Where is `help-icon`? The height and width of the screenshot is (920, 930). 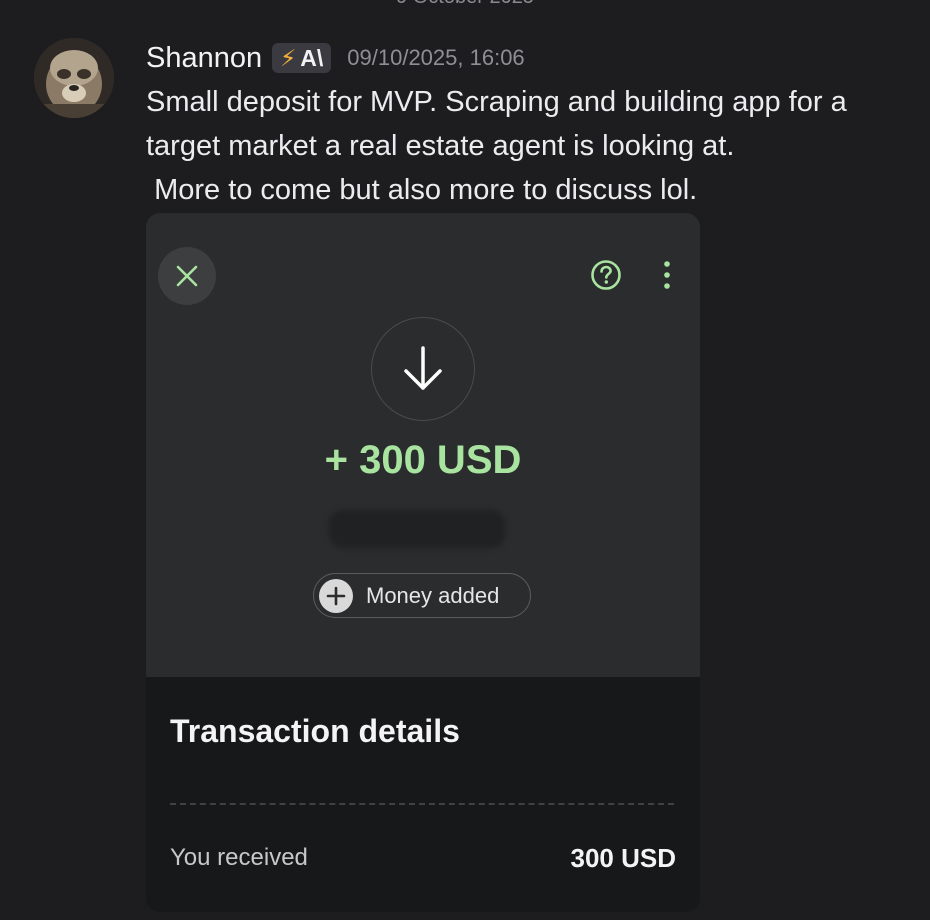
help-icon is located at coordinates (606, 275).